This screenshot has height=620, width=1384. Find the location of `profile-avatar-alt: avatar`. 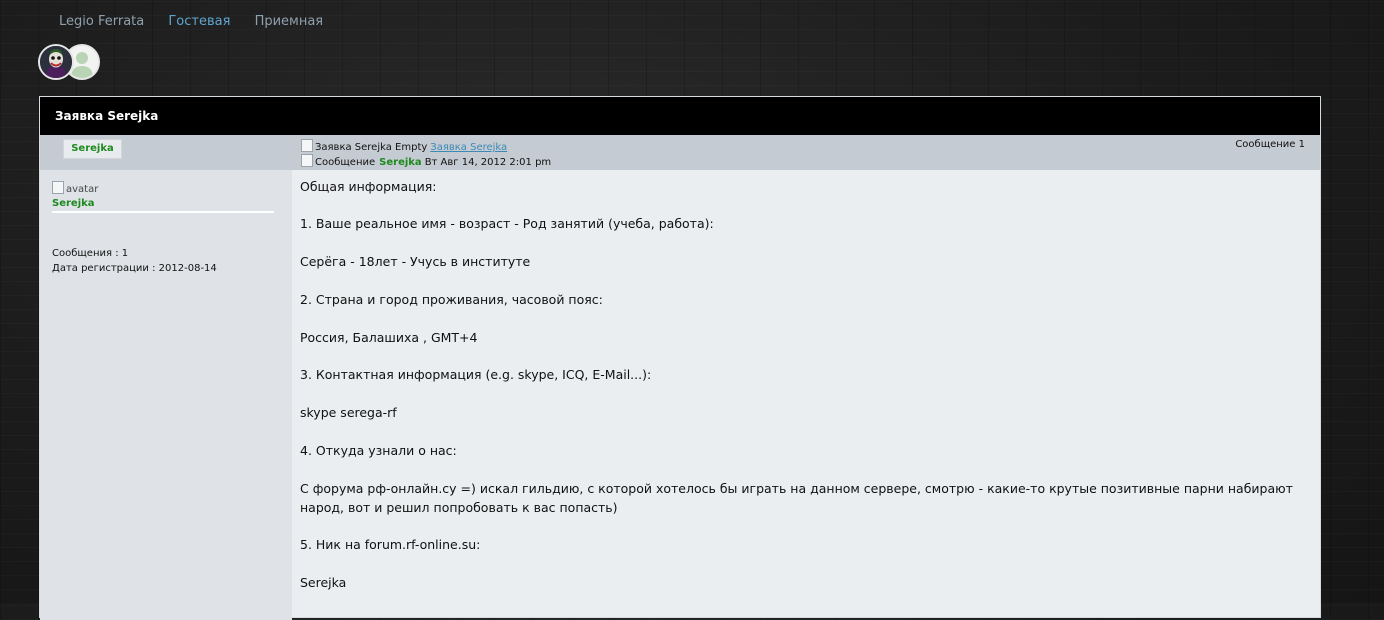

profile-avatar-alt: avatar is located at coordinates (82, 189).